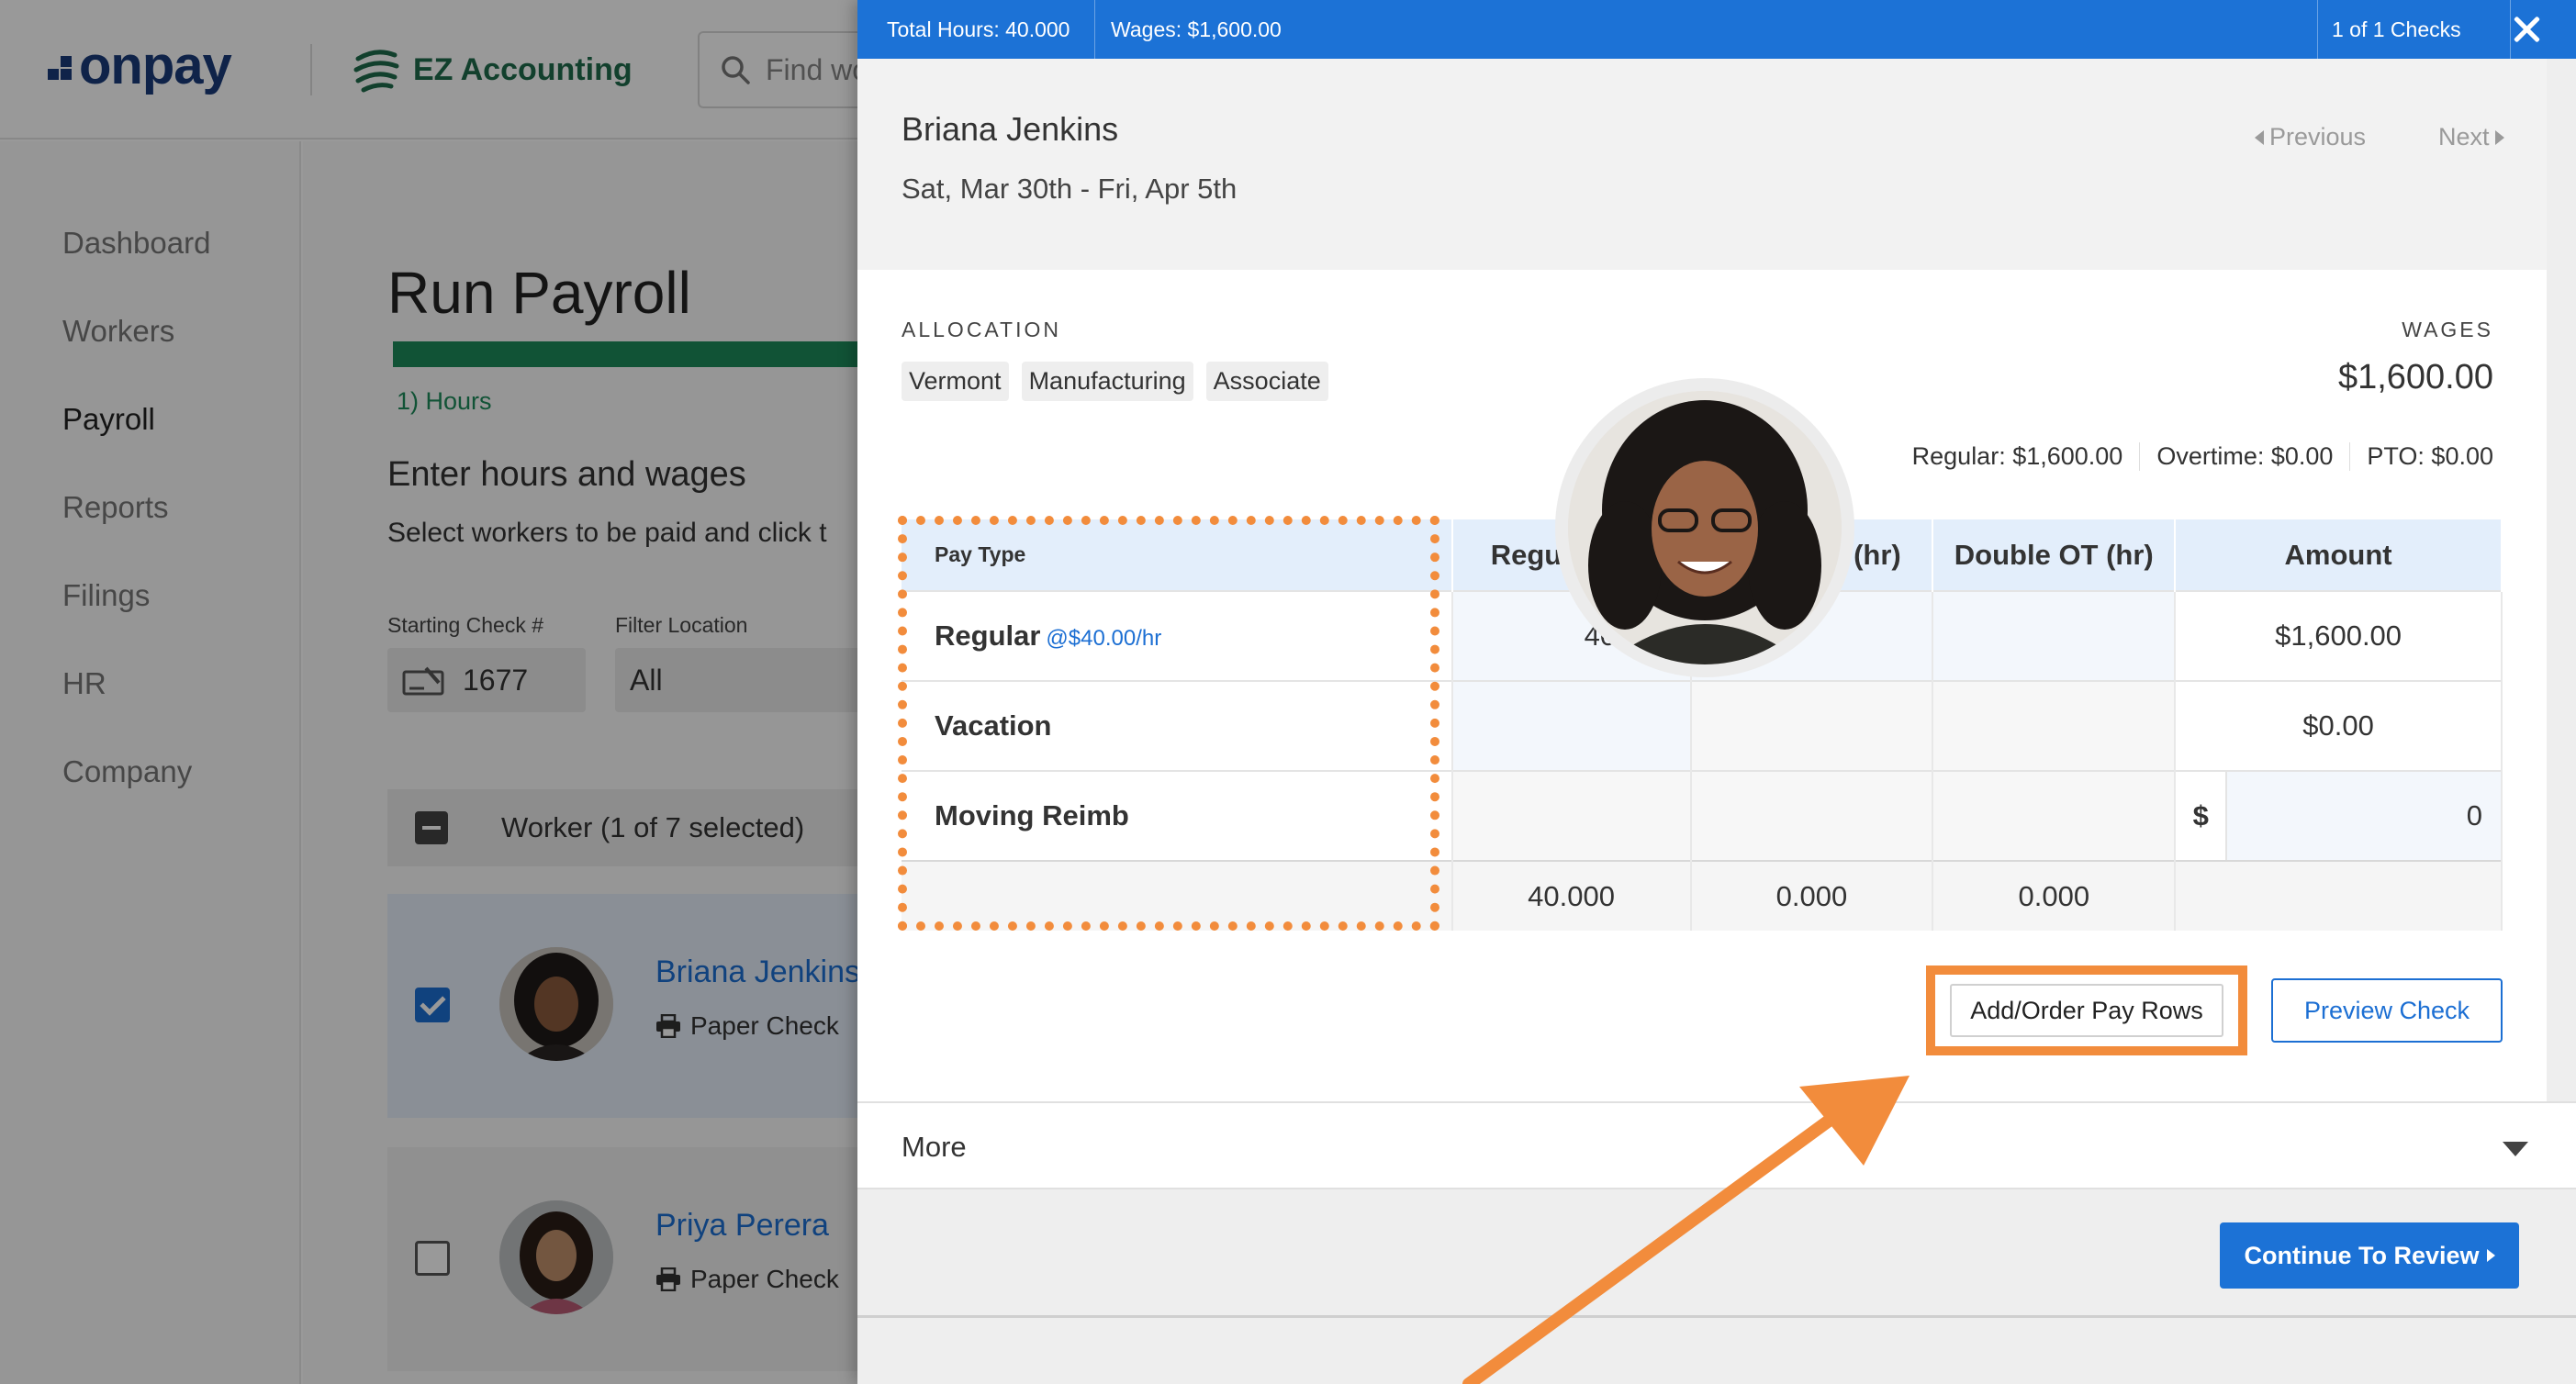 Image resolution: width=2576 pixels, height=1384 pixels. Describe the element at coordinates (955, 381) in the screenshot. I see `allocation-chip: Vermont` at that location.